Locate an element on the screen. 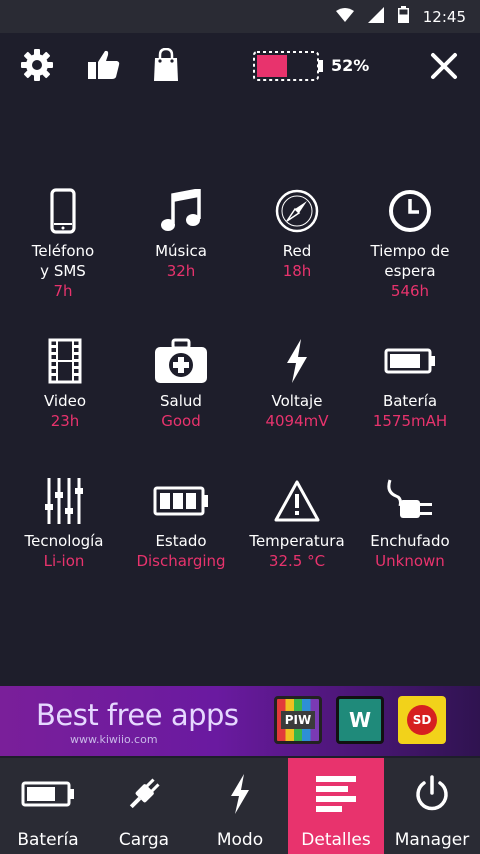 The image size is (480, 854). ad-title: Best free apps is located at coordinates (137, 715).